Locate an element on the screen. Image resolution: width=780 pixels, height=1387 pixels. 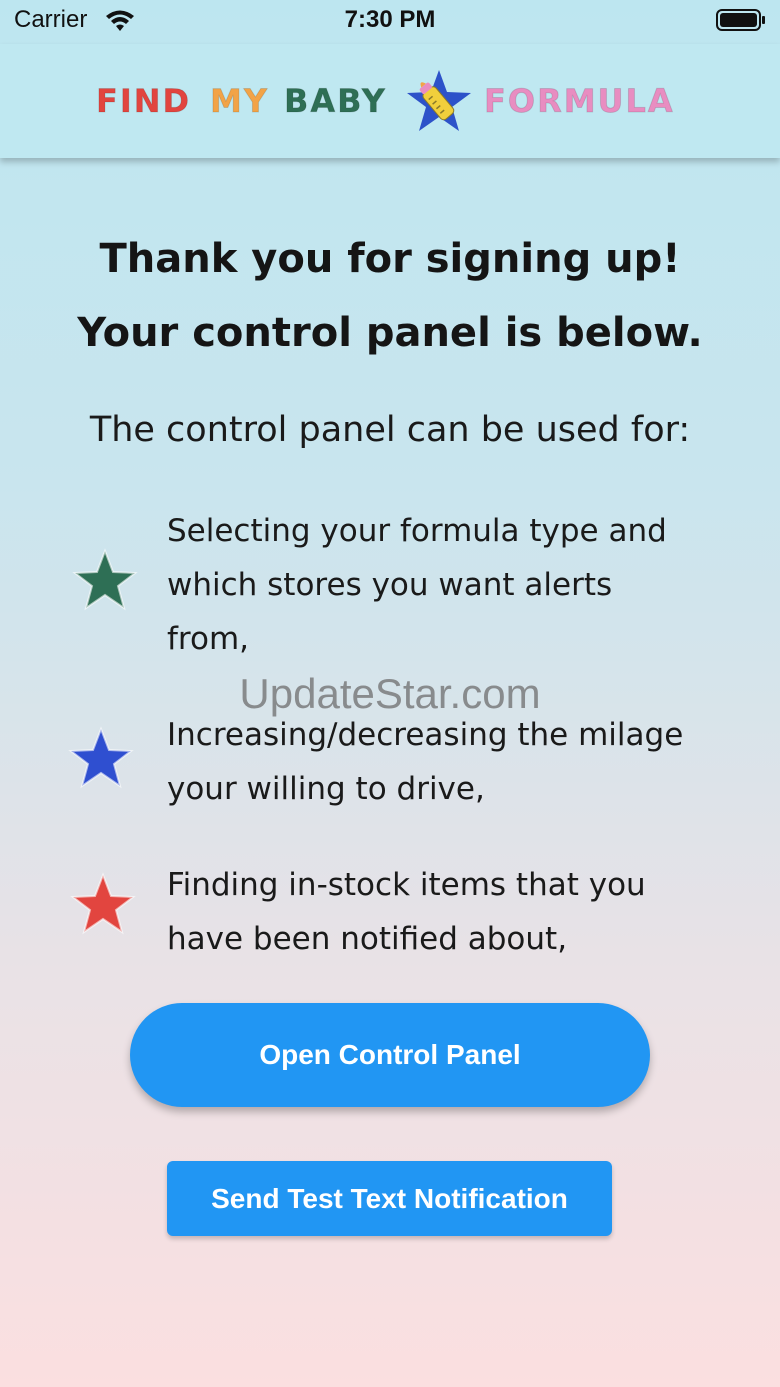
app-header: FIND MY BABY FORMULA is located at coordinates (390, 101).